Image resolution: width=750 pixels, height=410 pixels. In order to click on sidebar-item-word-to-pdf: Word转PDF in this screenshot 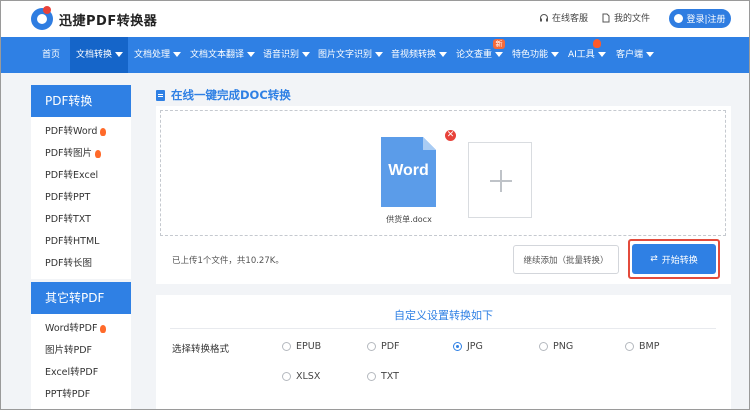, I will do `click(81, 329)`.